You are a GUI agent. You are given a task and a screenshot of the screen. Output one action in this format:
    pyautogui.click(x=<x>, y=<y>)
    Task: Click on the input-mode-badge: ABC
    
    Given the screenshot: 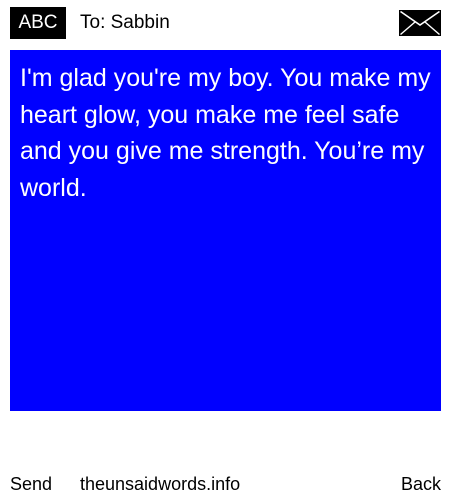 What is the action you would take?
    pyautogui.click(x=38, y=23)
    